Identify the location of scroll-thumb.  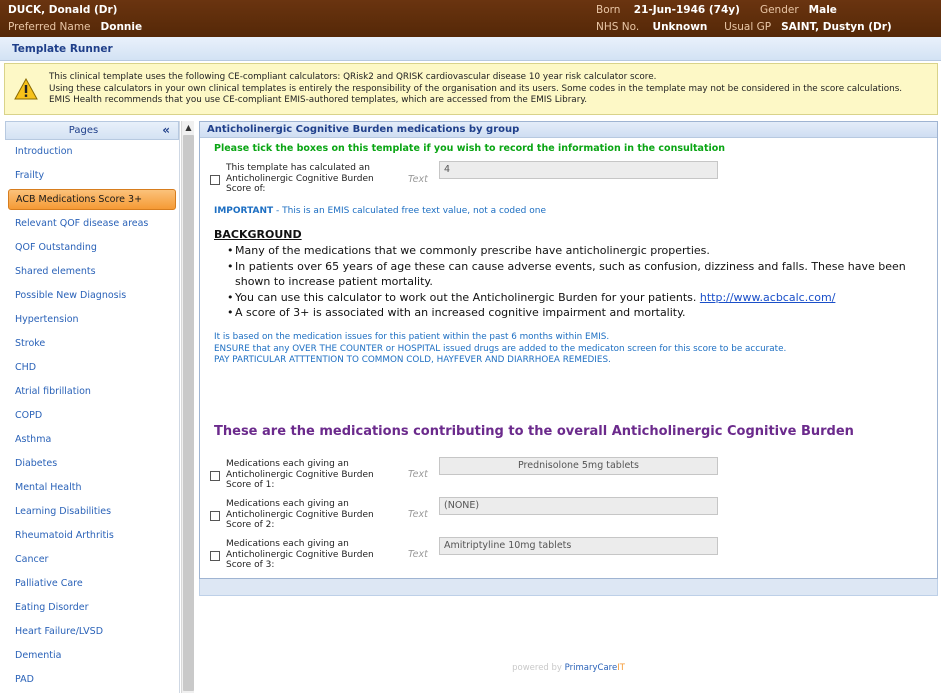
(188, 413).